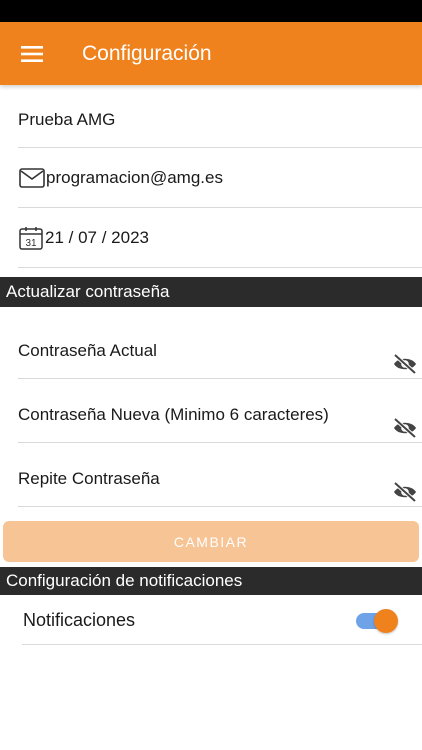 The width and height of the screenshot is (422, 750). Describe the element at coordinates (31, 243) in the screenshot. I see `calendar-day: 31` at that location.